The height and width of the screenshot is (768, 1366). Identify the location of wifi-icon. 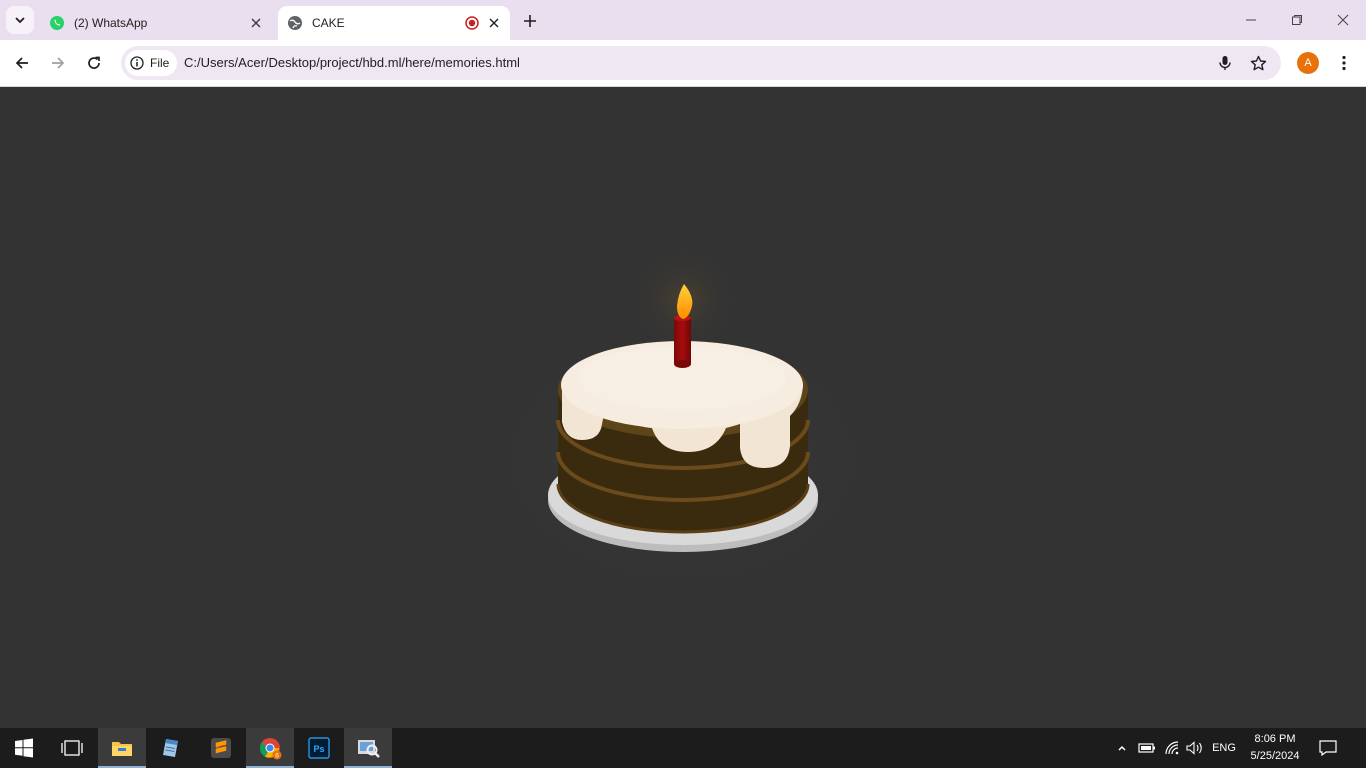
(1173, 748).